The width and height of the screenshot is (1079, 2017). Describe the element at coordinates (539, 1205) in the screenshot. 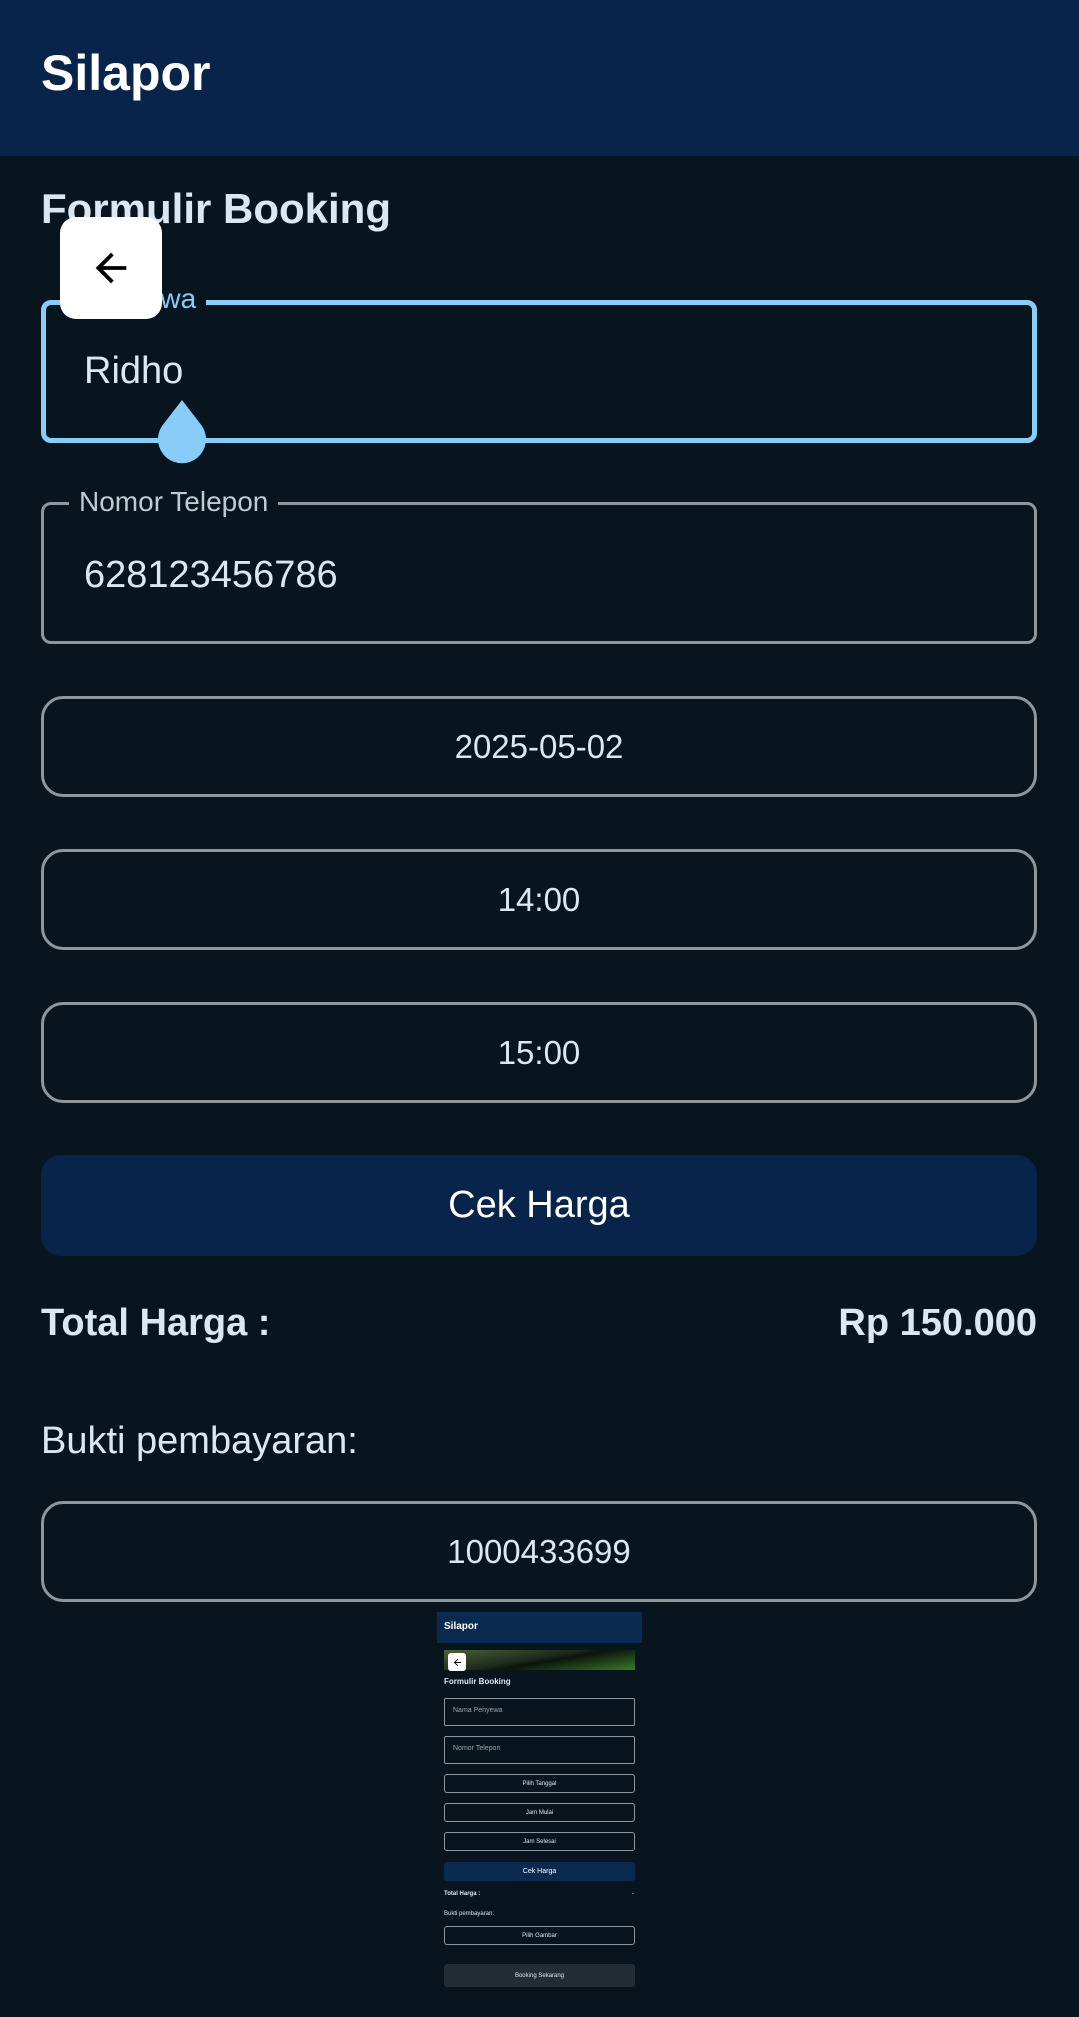

I see `check-price-button: Cek Harga` at that location.